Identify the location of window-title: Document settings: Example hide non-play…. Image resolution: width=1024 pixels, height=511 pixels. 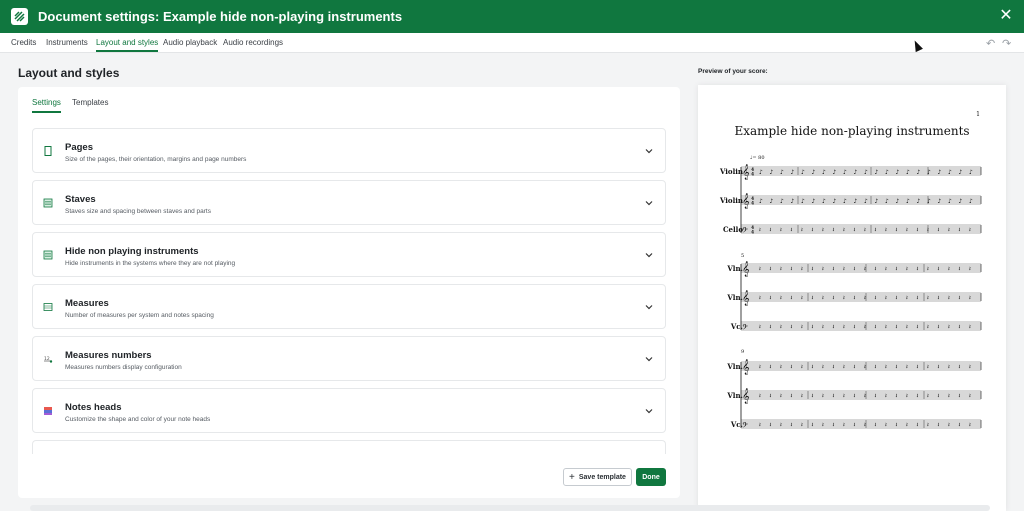
(220, 16).